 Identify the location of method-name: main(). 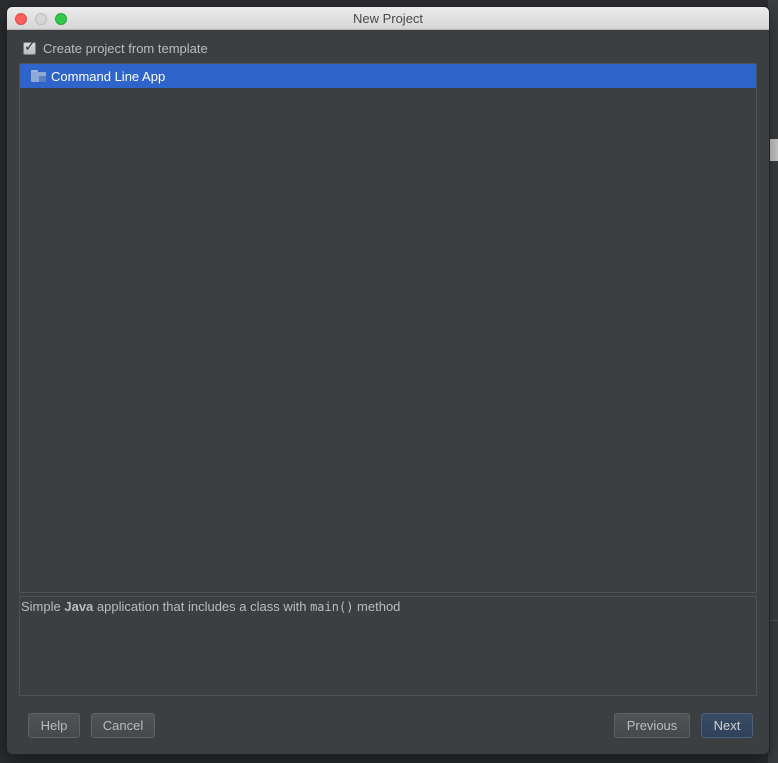
(332, 607).